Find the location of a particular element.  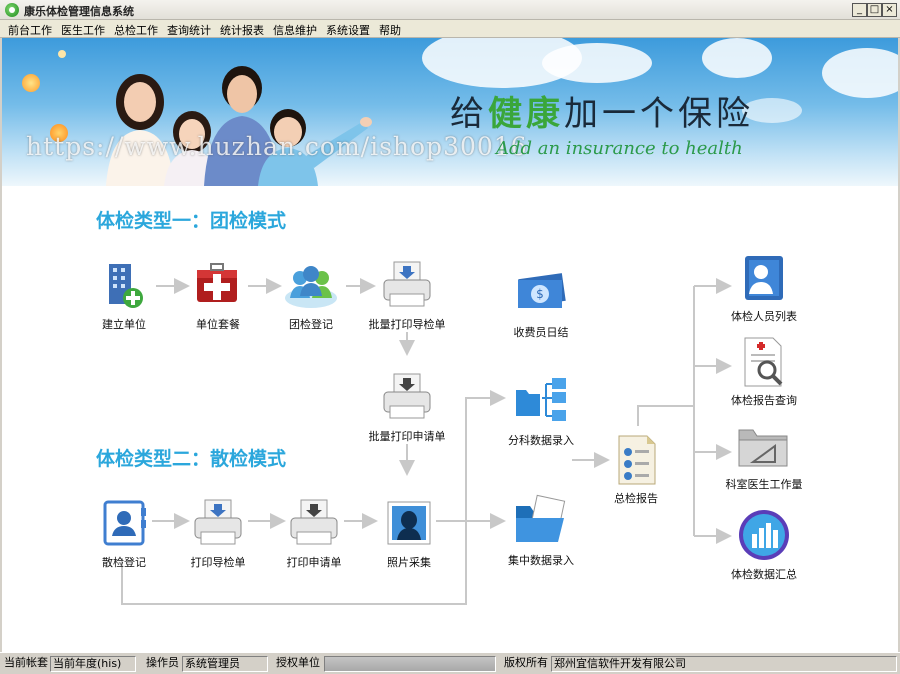

bar-chart-disc-icon is located at coordinates (764, 535).